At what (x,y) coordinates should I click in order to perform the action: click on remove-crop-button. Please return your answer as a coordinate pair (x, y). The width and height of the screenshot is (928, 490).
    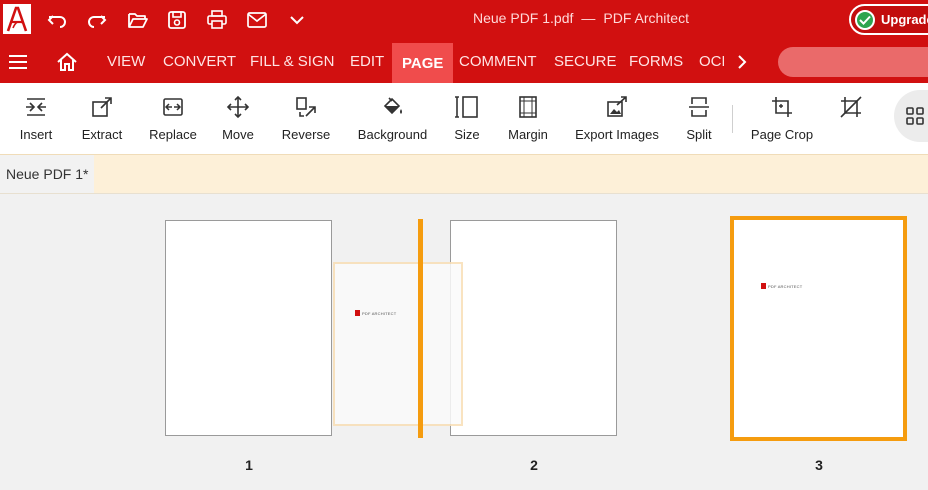
    Looking at the image, I should click on (851, 118).